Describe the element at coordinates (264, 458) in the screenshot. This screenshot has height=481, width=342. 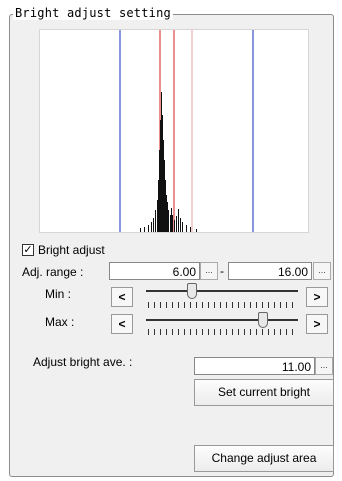
I see `change-adjust-area-button: Change adjust area` at that location.